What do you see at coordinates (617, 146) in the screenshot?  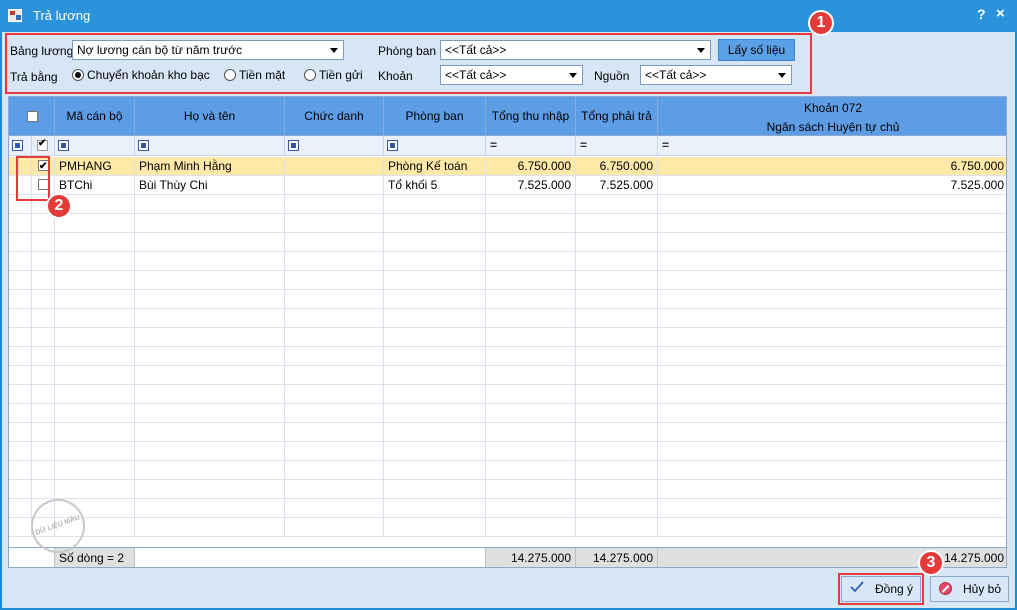 I see `filter-cell: =` at bounding box center [617, 146].